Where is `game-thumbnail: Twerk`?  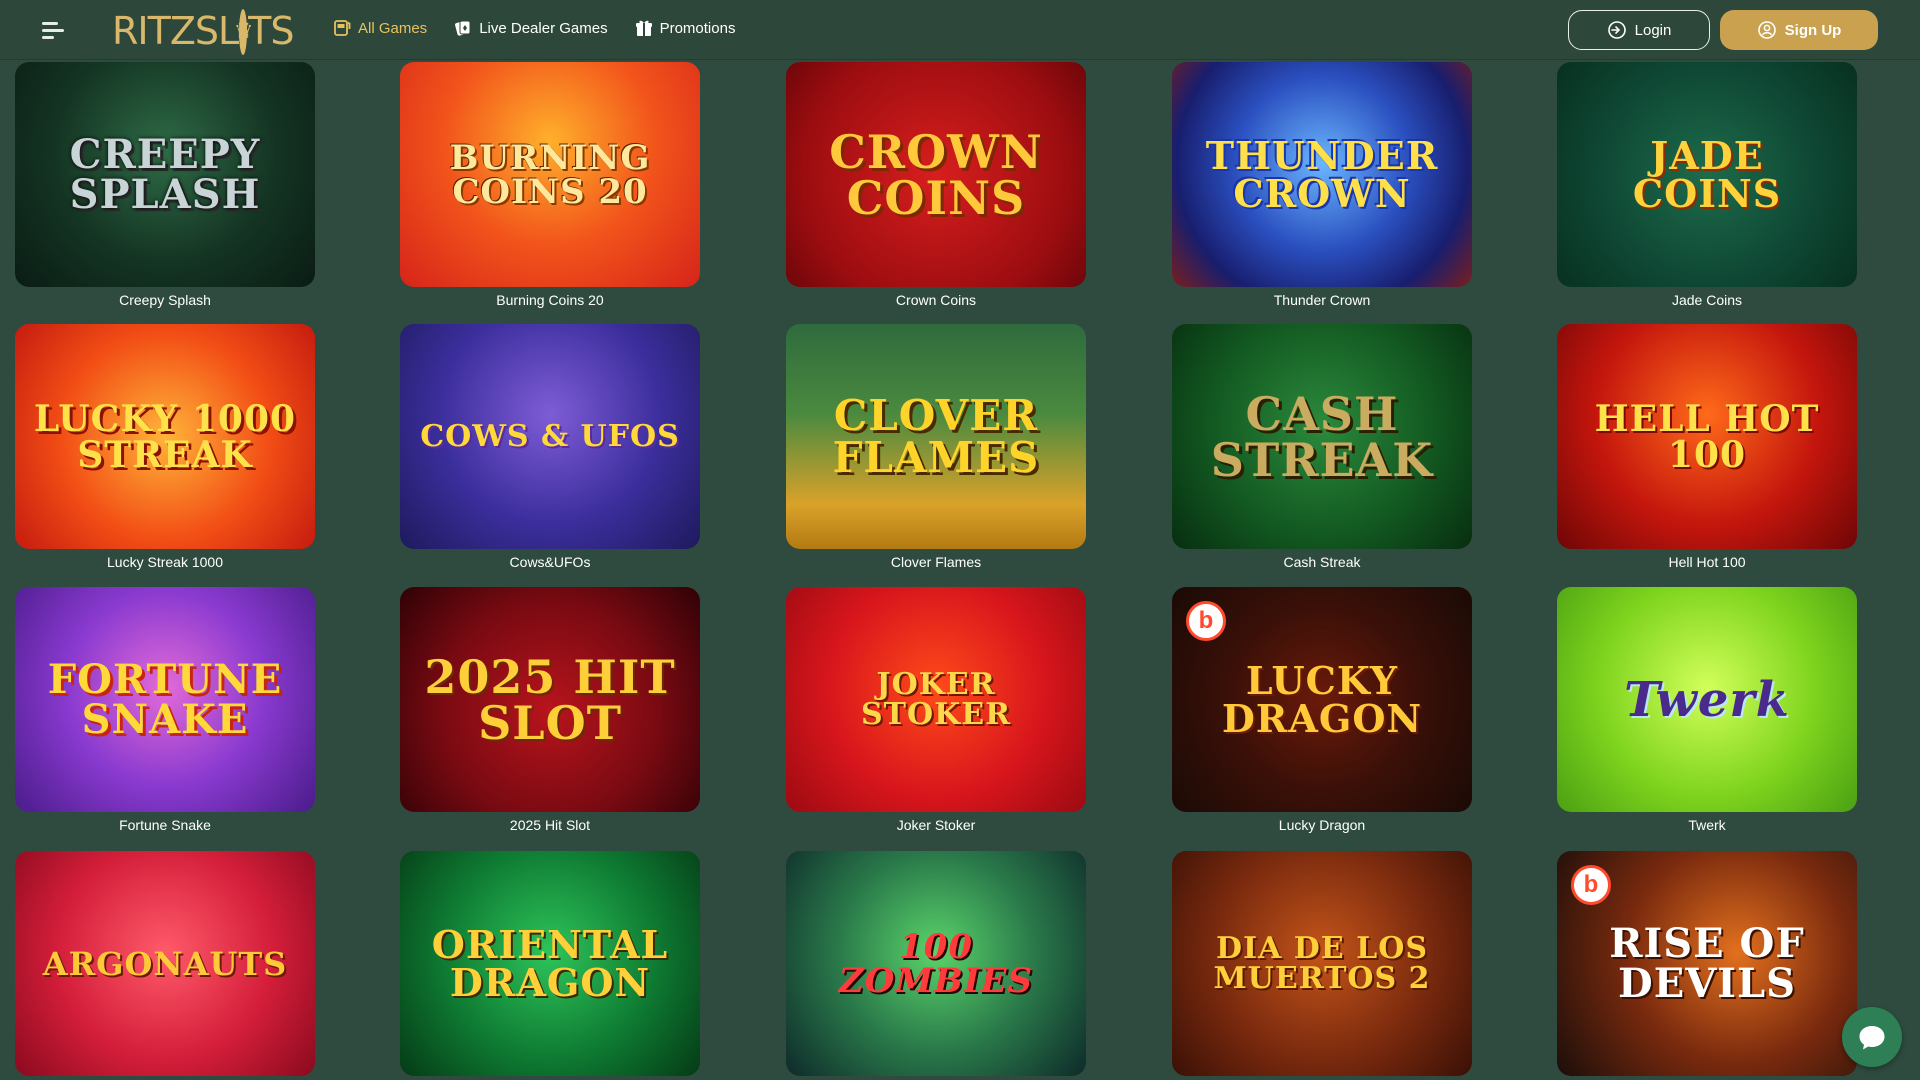
game-thumbnail: Twerk is located at coordinates (1707, 699).